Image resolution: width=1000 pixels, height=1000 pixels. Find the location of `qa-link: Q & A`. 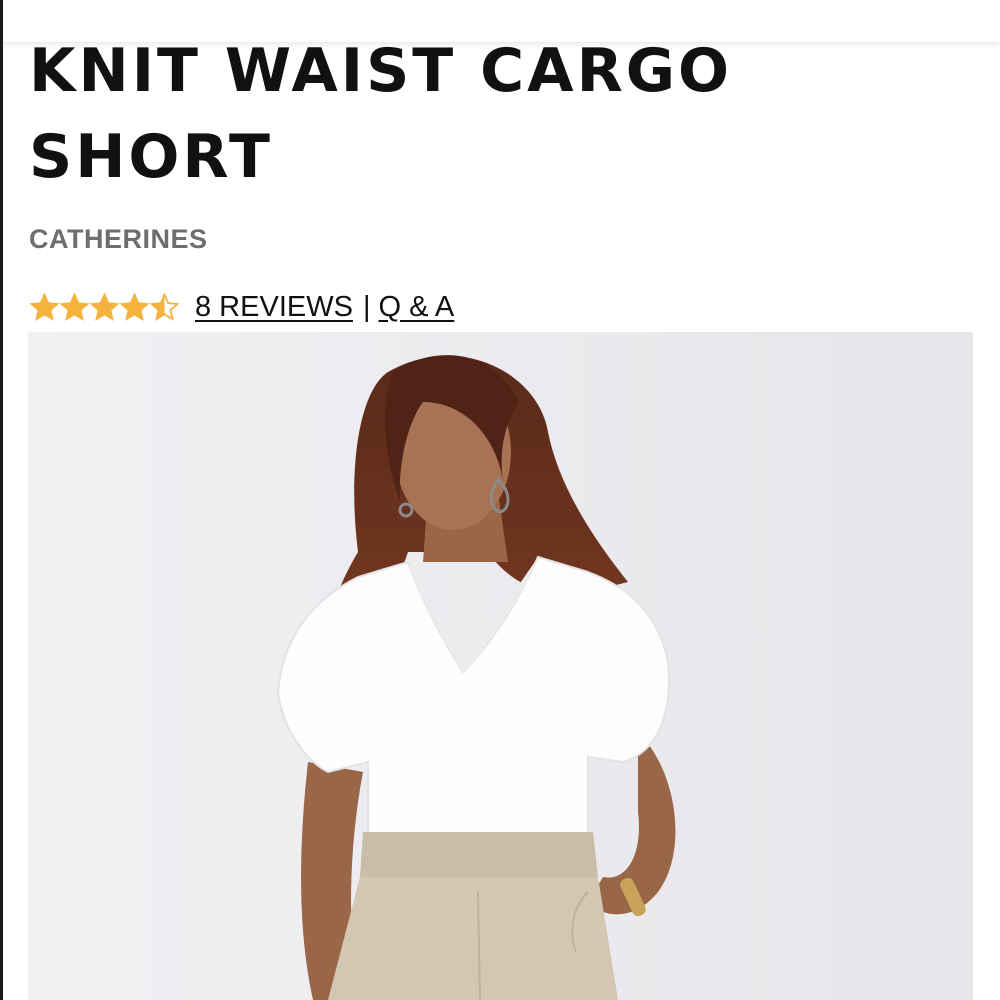

qa-link: Q & A is located at coordinates (416, 307).